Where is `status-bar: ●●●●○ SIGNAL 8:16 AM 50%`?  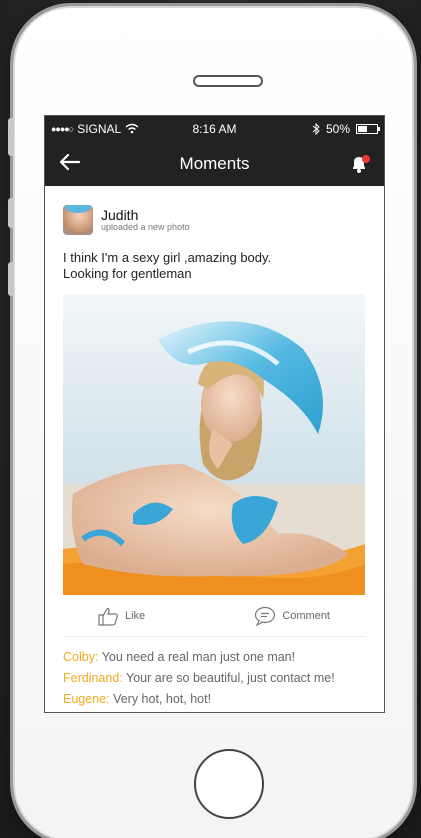
status-bar: ●●●●○ SIGNAL 8:16 AM 50% is located at coordinates (214, 128).